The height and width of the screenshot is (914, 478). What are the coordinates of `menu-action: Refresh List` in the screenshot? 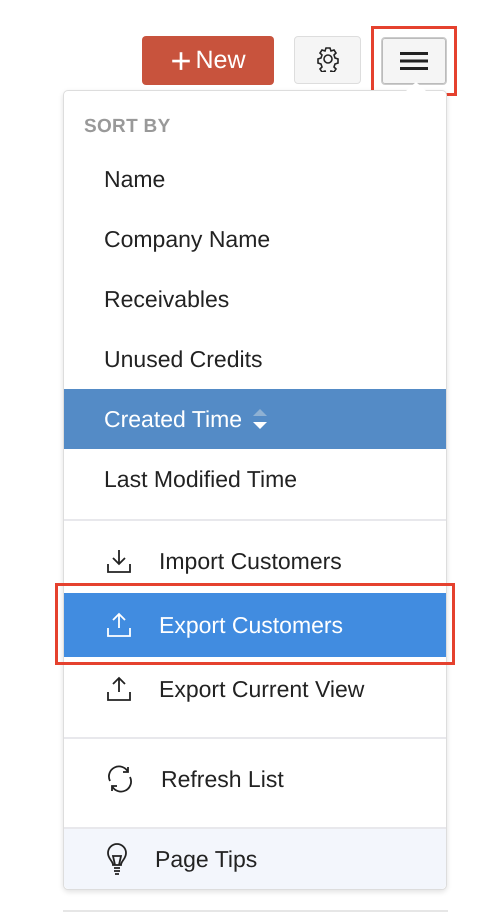 It's located at (255, 779).